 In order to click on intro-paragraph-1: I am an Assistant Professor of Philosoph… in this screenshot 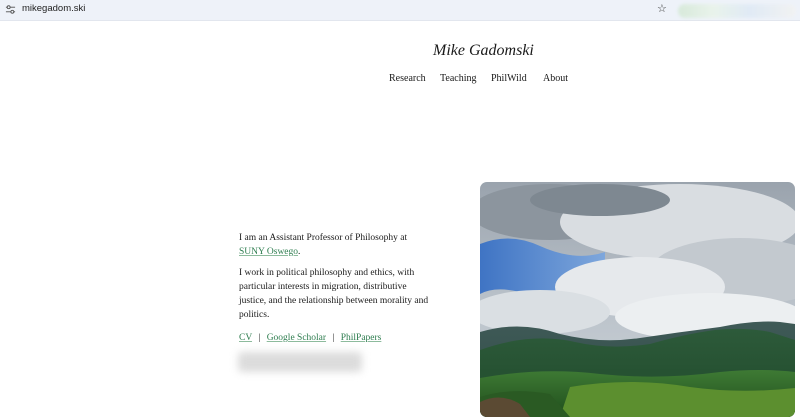, I will do `click(334, 245)`.